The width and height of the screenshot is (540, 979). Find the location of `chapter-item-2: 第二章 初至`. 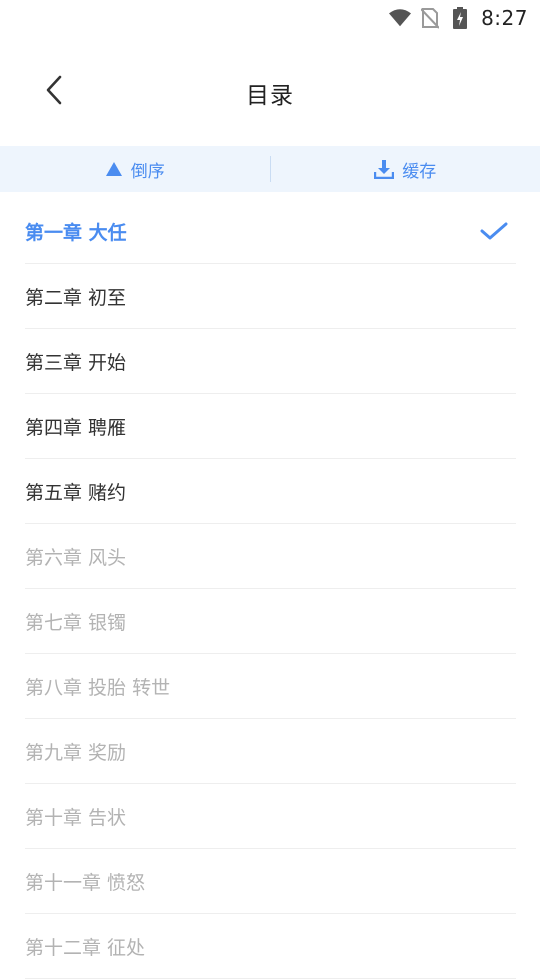

chapter-item-2: 第二章 初至 is located at coordinates (270, 296).